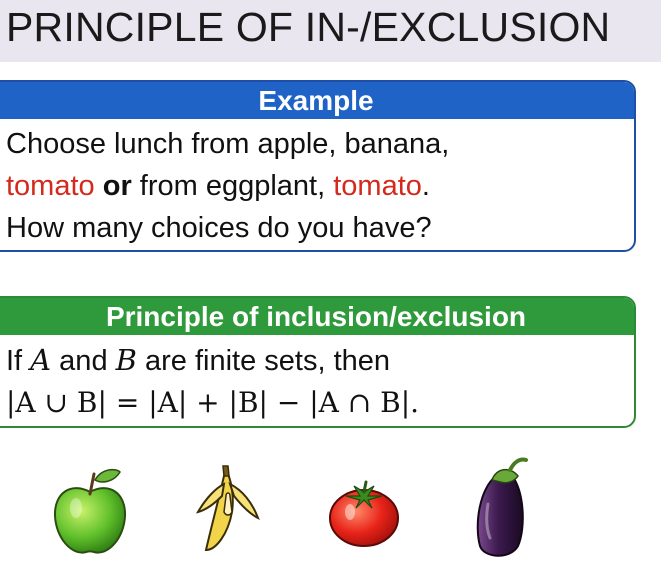  Describe the element at coordinates (219, 228) in the screenshot. I see `example-line-3: How many choices do you have?` at that location.